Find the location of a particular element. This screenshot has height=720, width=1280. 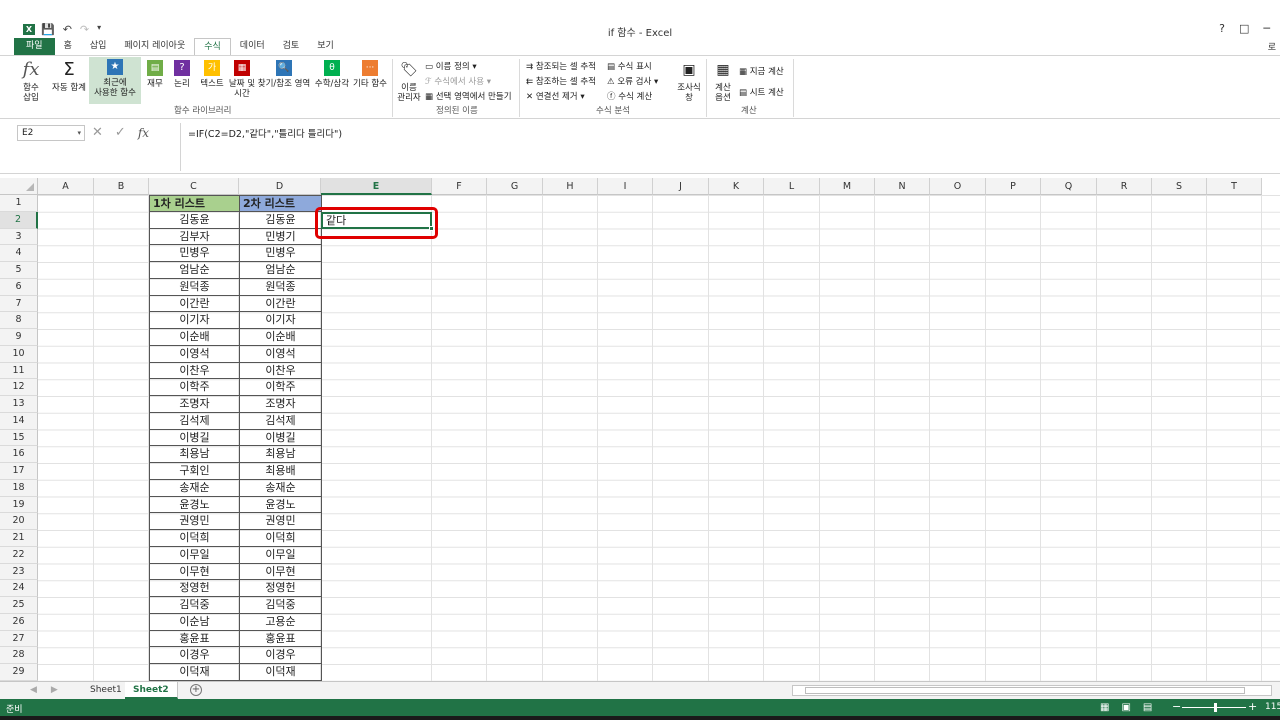

evaluate-formula-button: ⓕ 수식 계산 is located at coordinates (629, 96).